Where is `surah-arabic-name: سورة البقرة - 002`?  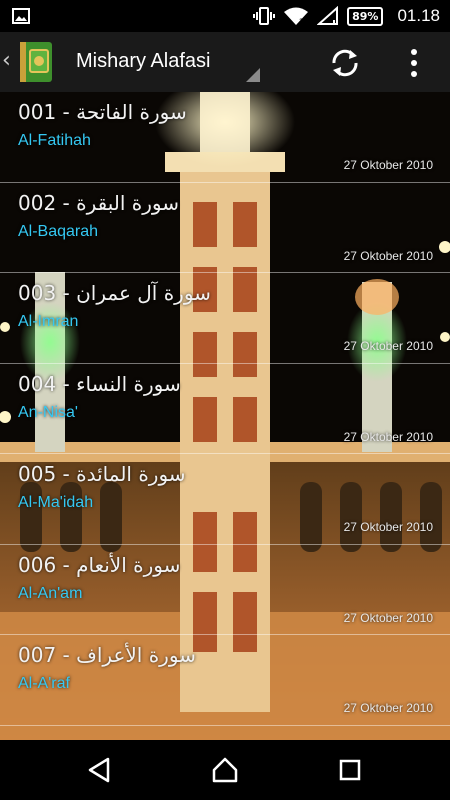 surah-arabic-name: سورة البقرة - 002 is located at coordinates (99, 202).